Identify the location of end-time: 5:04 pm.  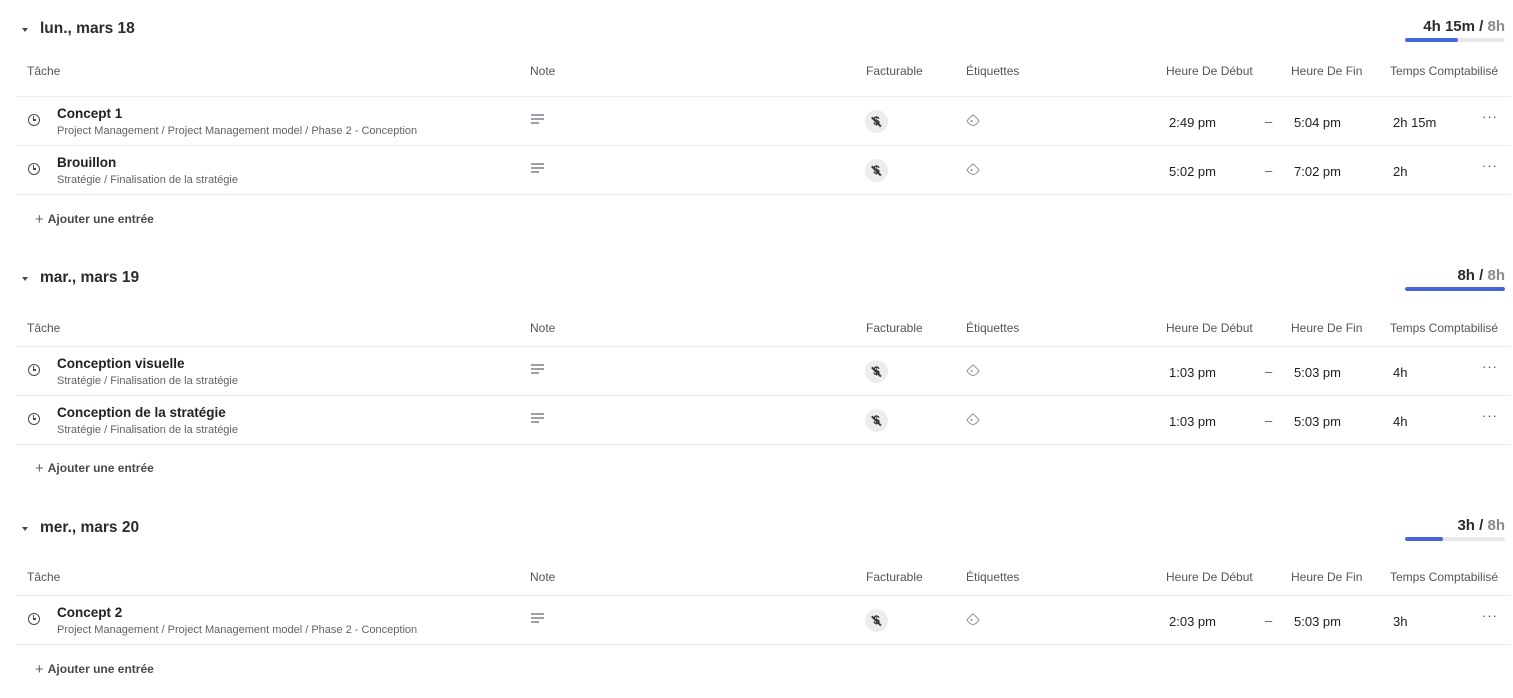
(1317, 122).